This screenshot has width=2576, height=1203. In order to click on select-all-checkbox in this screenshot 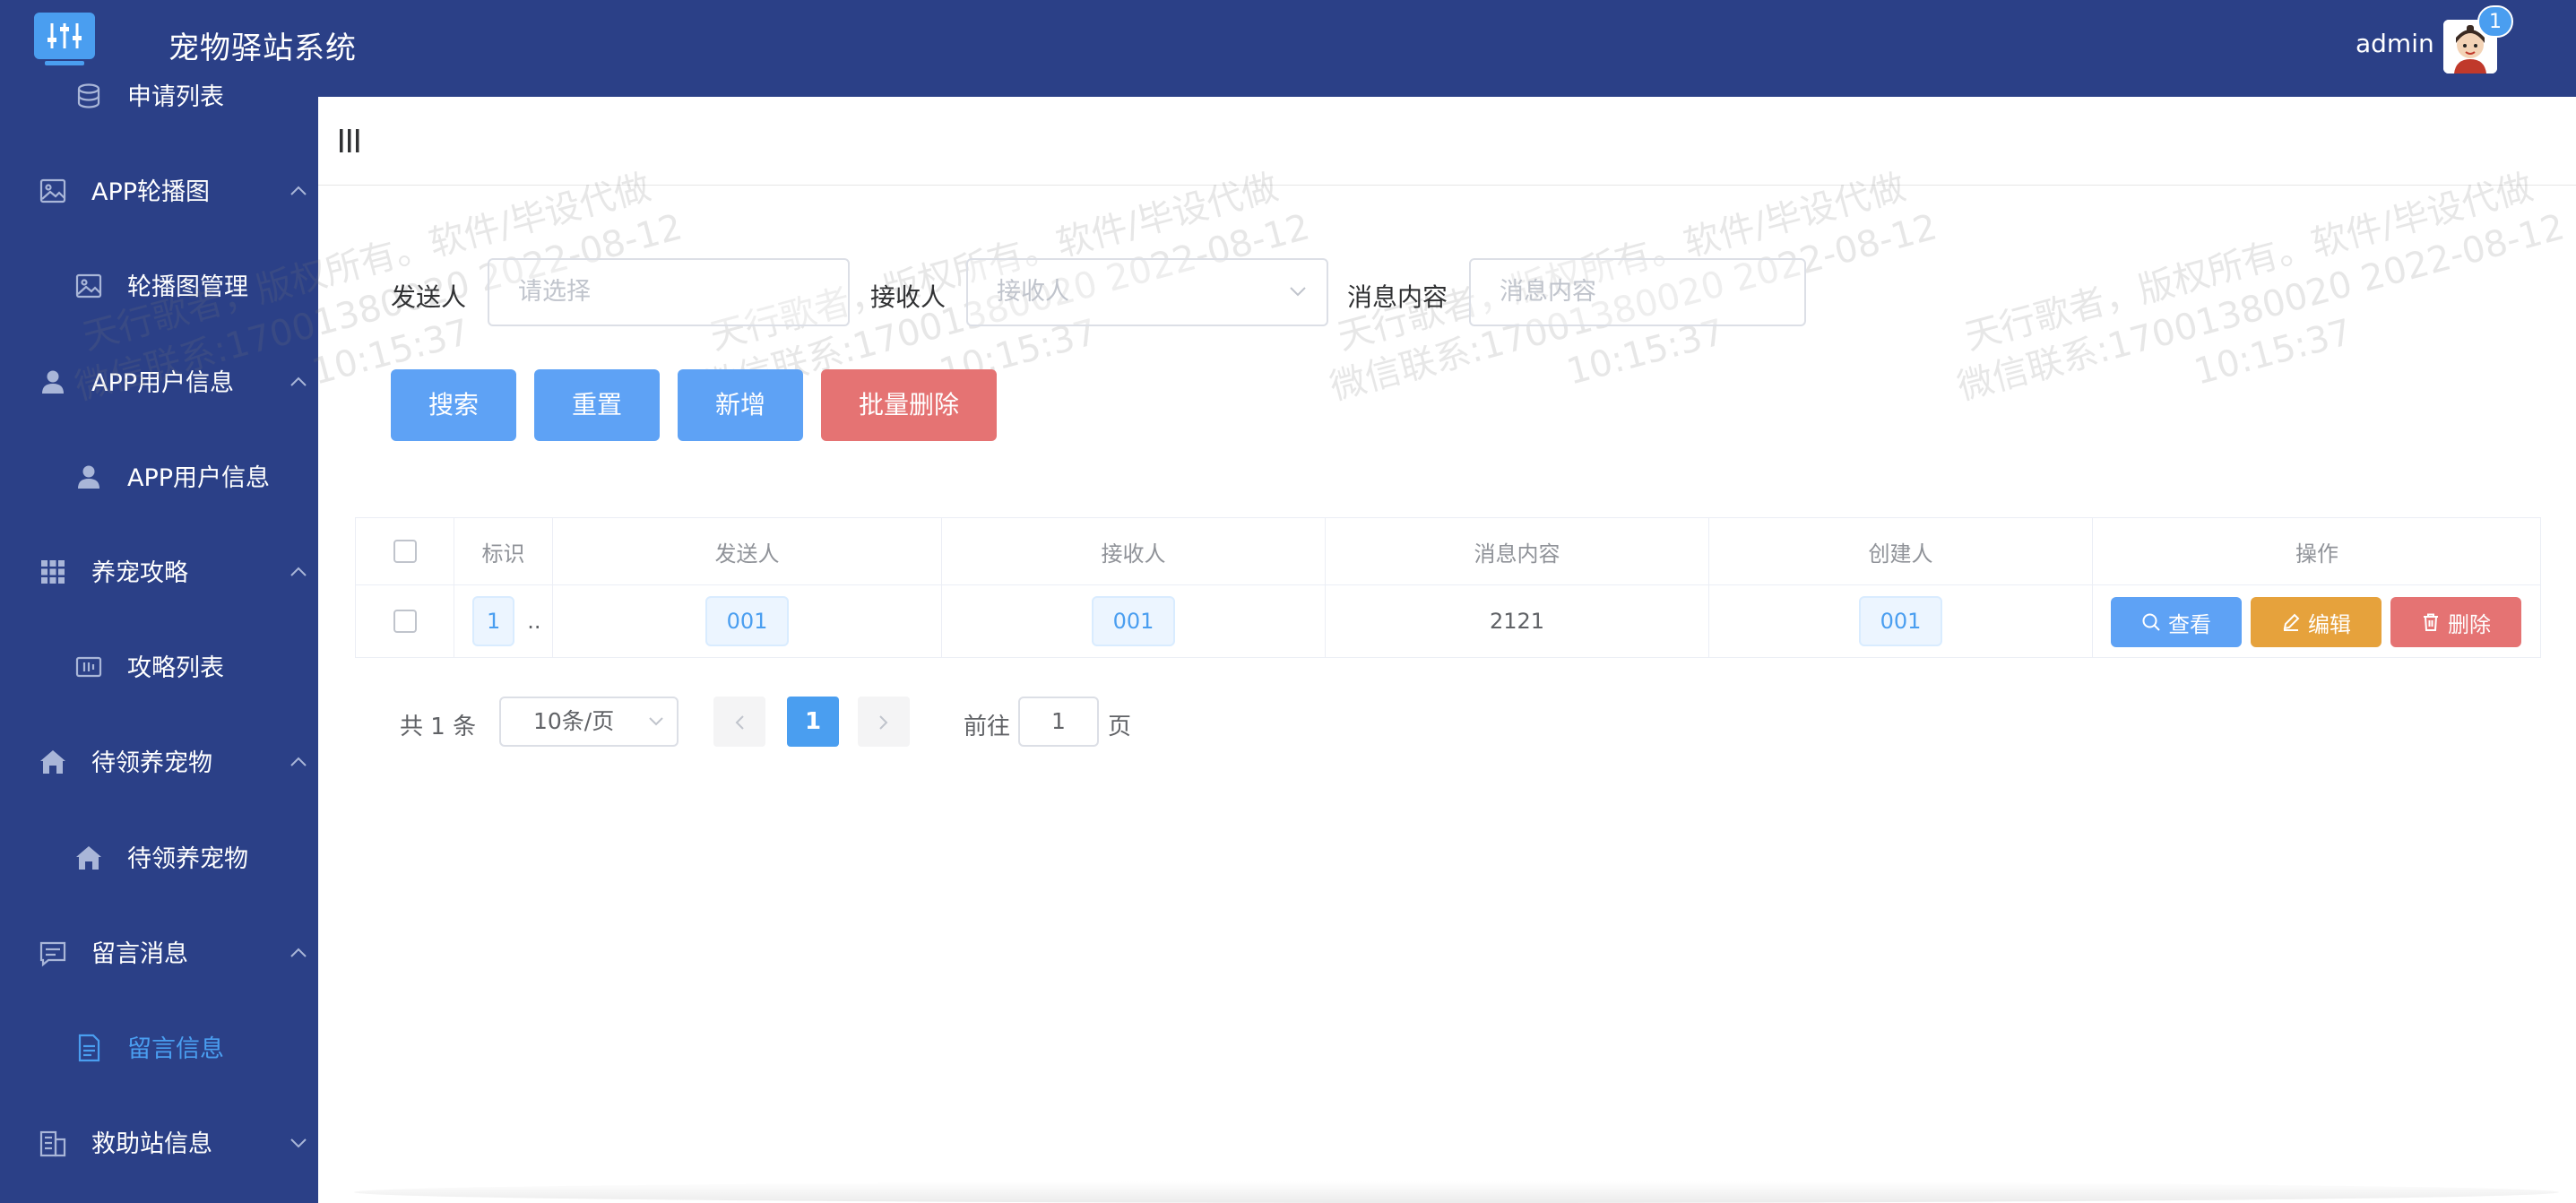, I will do `click(405, 552)`.